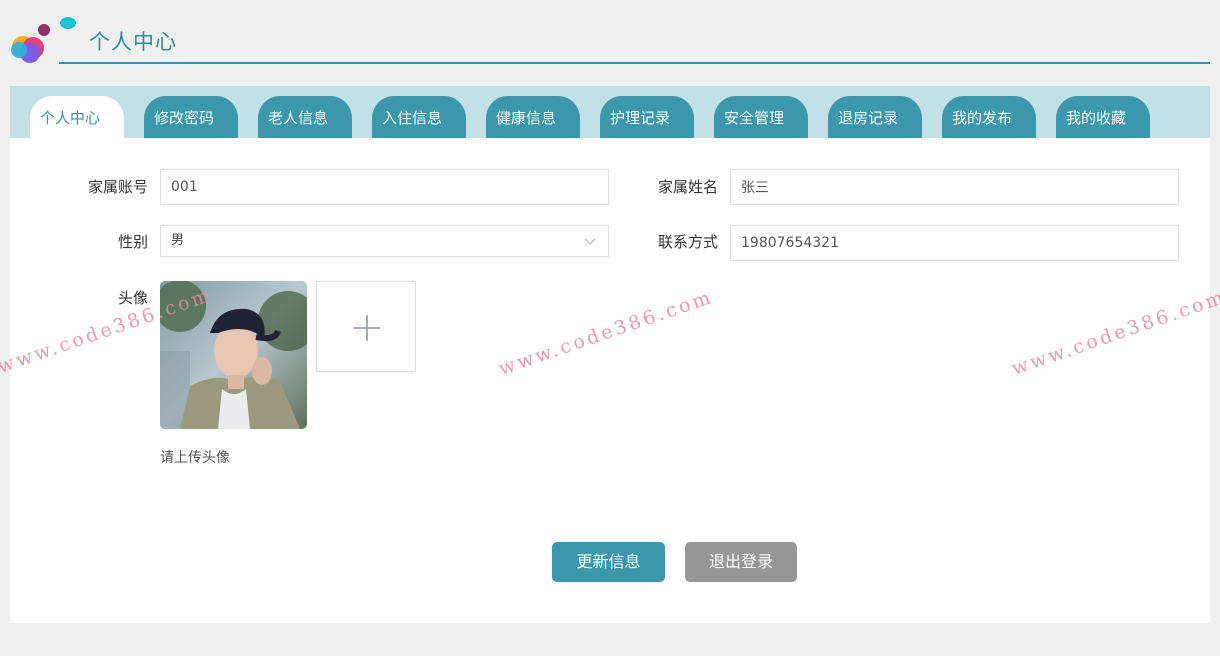  Describe the element at coordinates (687, 242) in the screenshot. I see `phone-label: 联系方式` at that location.